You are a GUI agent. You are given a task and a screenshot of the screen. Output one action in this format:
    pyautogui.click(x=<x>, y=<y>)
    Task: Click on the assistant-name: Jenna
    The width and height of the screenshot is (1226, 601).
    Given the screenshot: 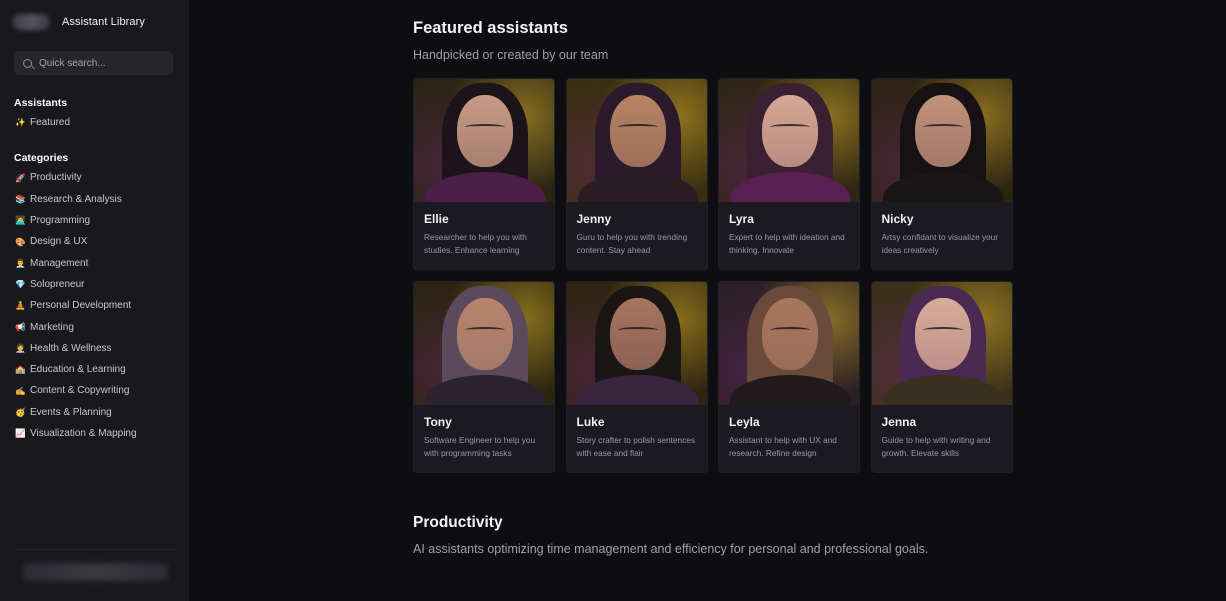 What is the action you would take?
    pyautogui.click(x=899, y=422)
    